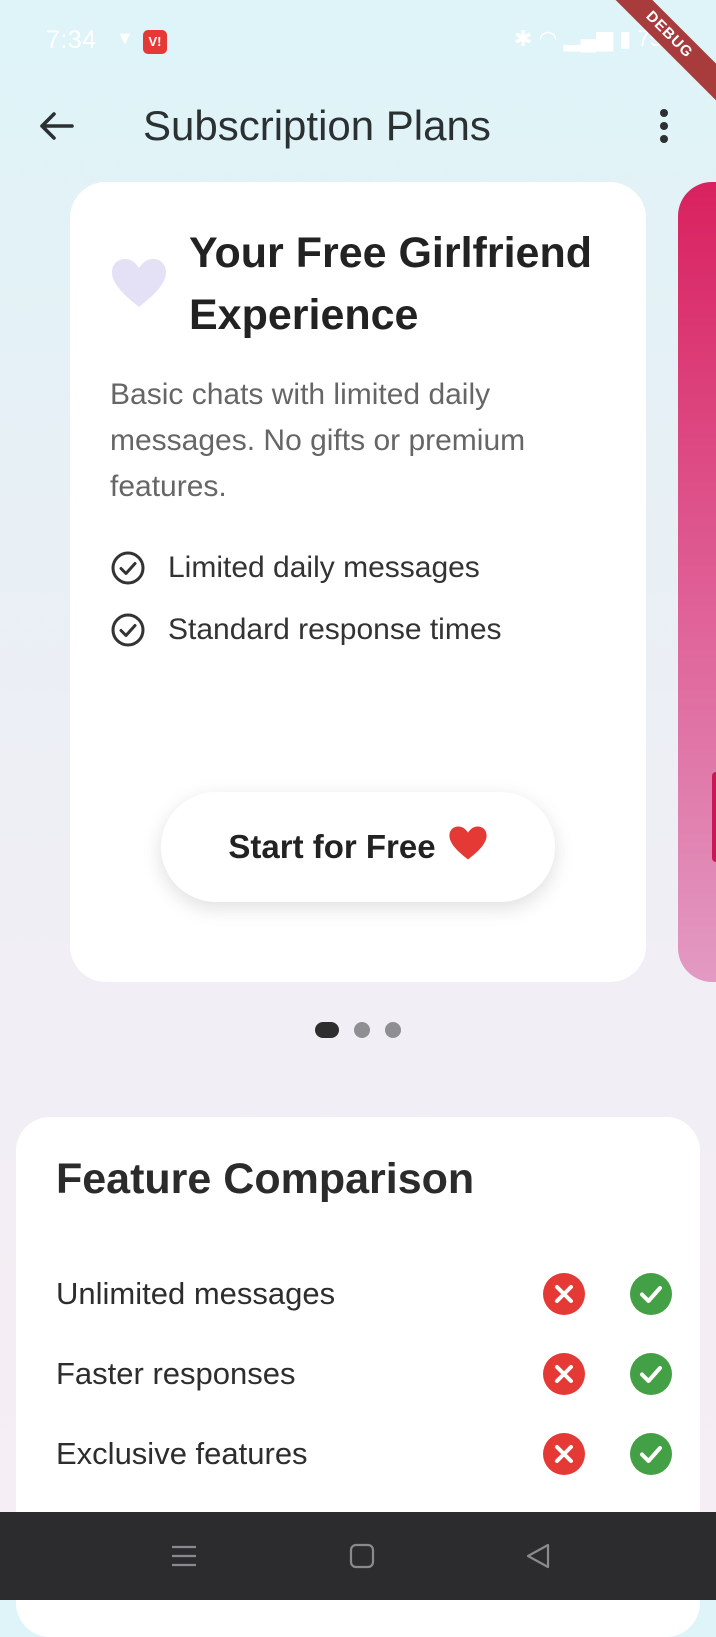 The width and height of the screenshot is (716, 1637). What do you see at coordinates (196, 1293) in the screenshot?
I see `comparison-feature-label: Unlimited messages` at bounding box center [196, 1293].